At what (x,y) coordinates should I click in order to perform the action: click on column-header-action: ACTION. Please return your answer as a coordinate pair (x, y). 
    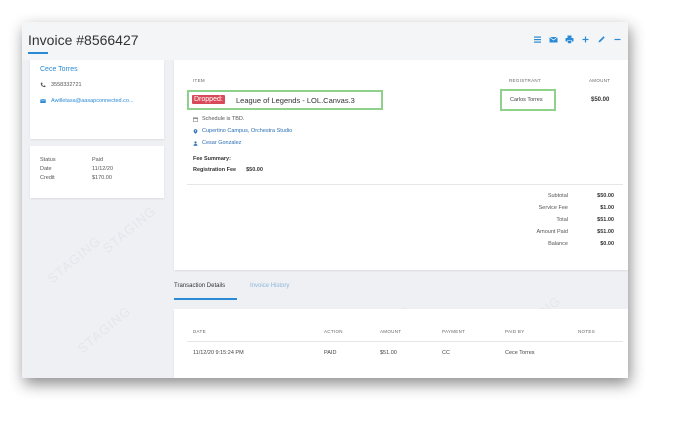
    Looking at the image, I should click on (333, 331).